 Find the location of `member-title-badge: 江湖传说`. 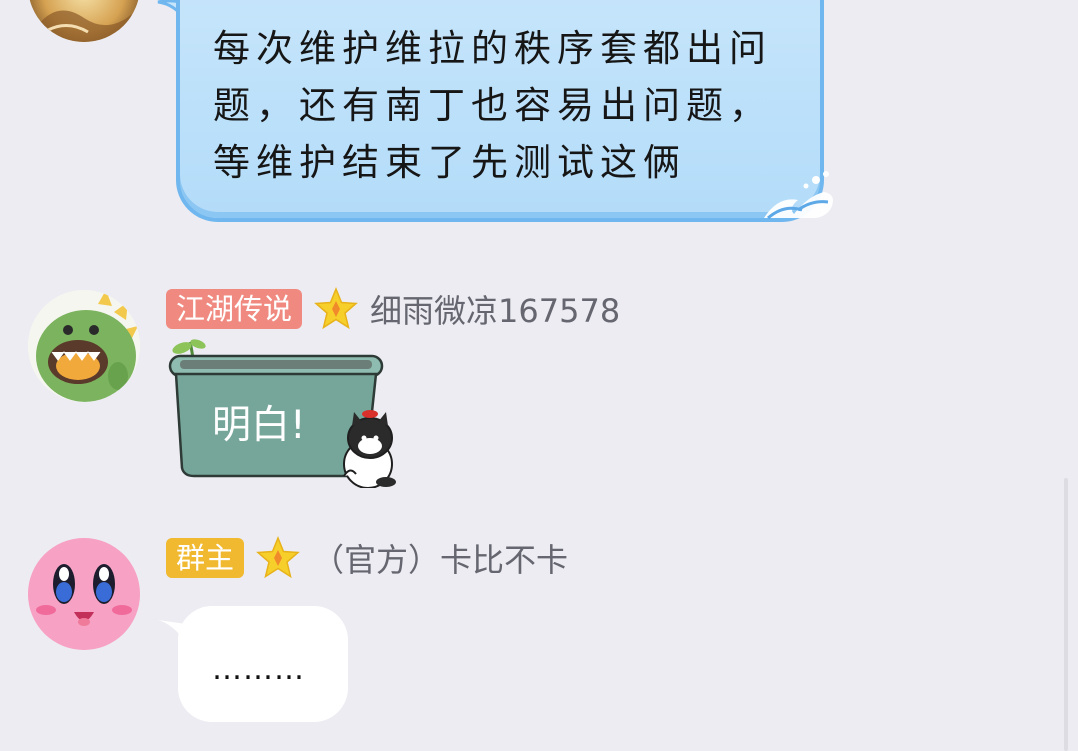

member-title-badge: 江湖传说 is located at coordinates (234, 309).